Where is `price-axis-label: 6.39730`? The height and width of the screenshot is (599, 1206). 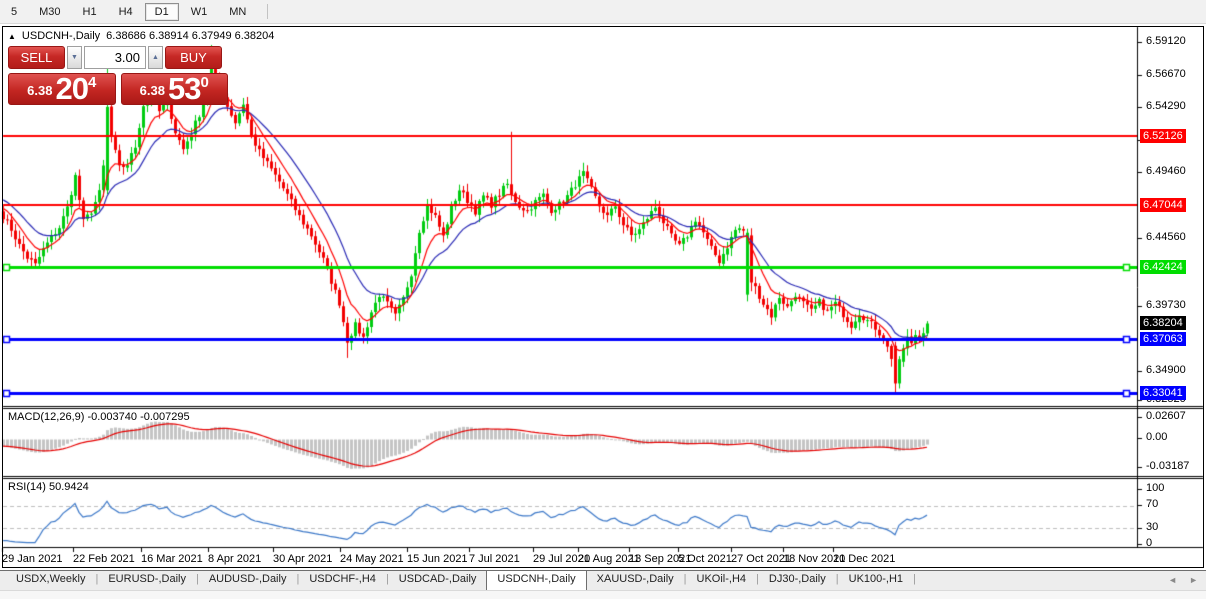
price-axis-label: 6.39730 is located at coordinates (1166, 305).